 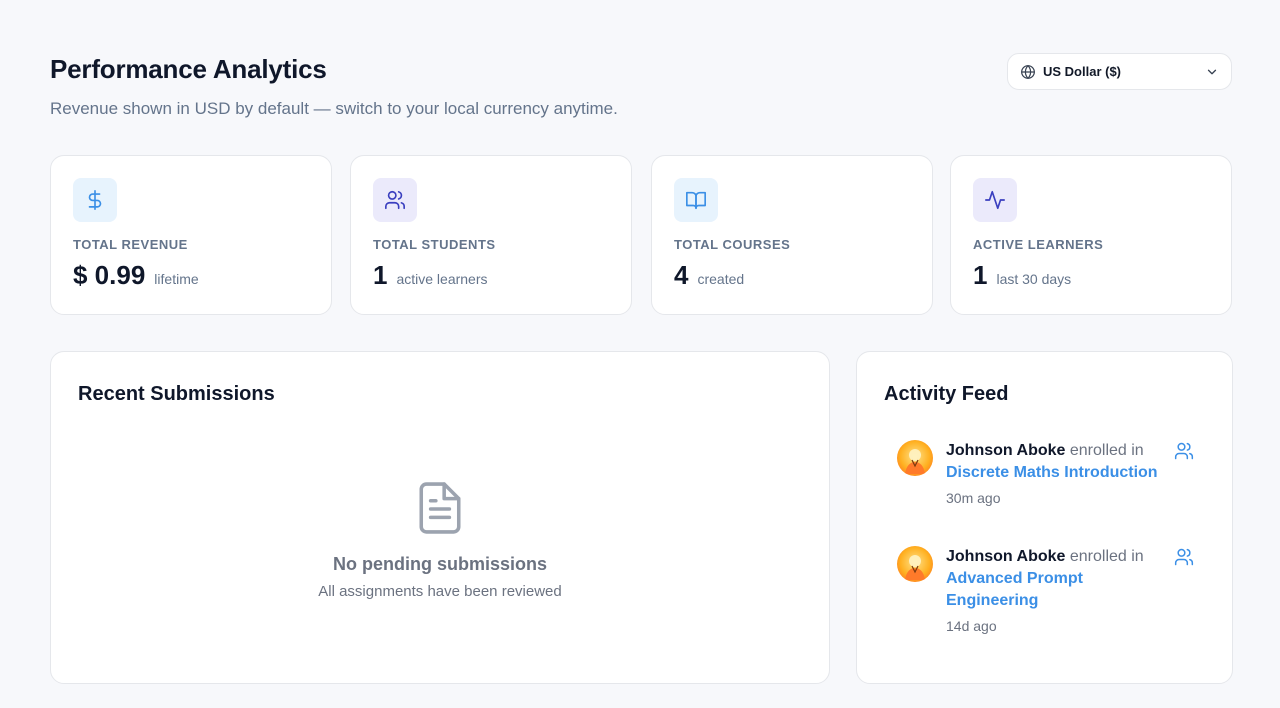 What do you see at coordinates (973, 498) in the screenshot?
I see `activity-time: 30m ago` at bounding box center [973, 498].